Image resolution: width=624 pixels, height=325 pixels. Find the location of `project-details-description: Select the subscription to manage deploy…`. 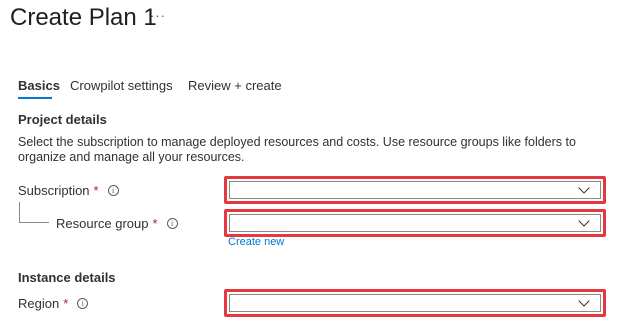

project-details-description: Select the subscription to manage deploy… is located at coordinates (297, 149).